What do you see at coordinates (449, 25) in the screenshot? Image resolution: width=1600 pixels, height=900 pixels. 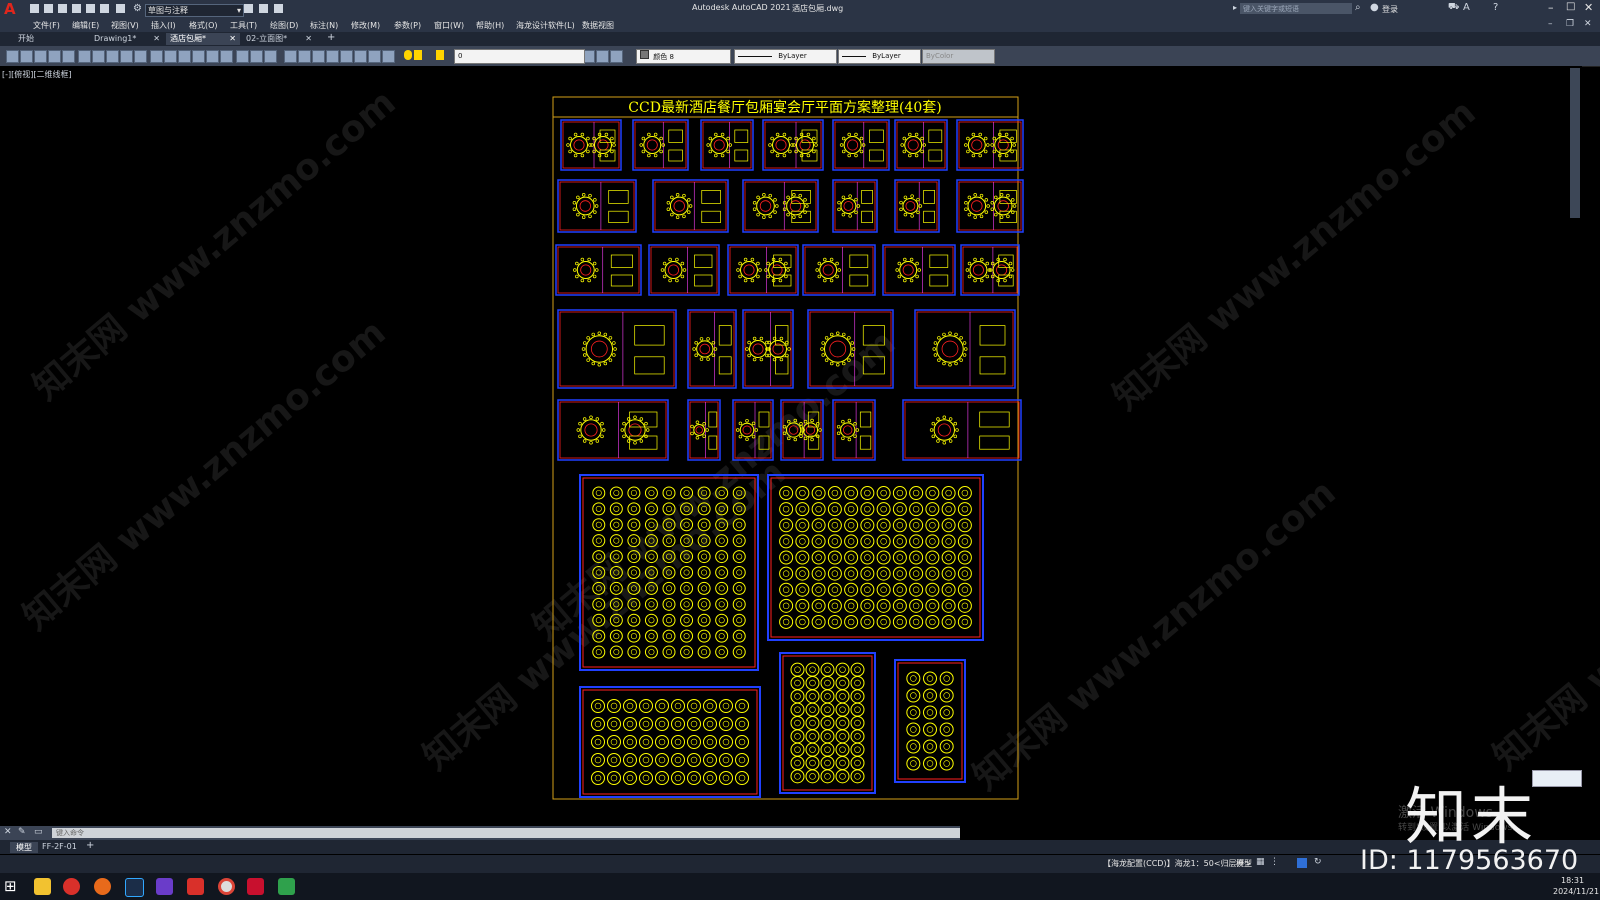 I see `menu-item-window: 窗口(W)` at bounding box center [449, 25].